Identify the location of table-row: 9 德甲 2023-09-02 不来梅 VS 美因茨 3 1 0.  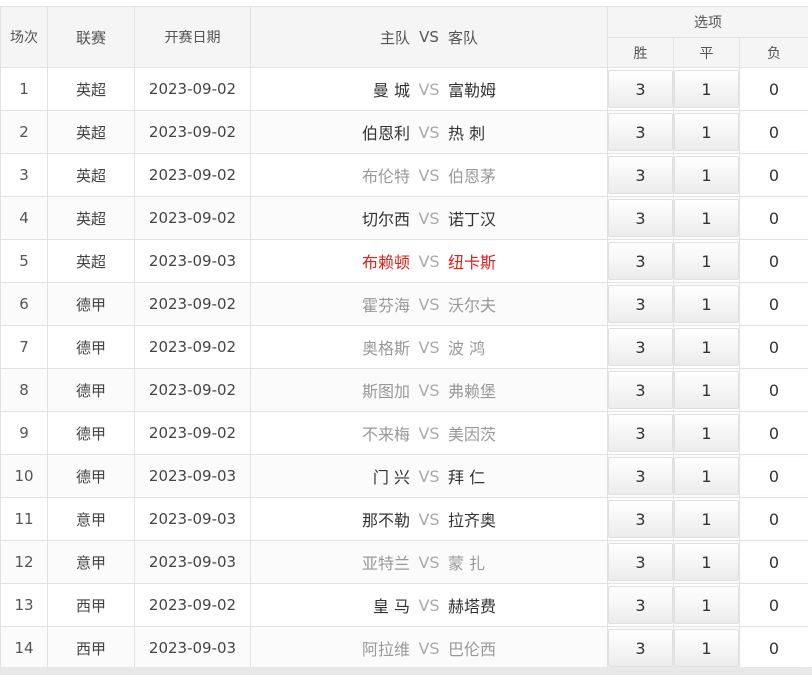
(405, 433).